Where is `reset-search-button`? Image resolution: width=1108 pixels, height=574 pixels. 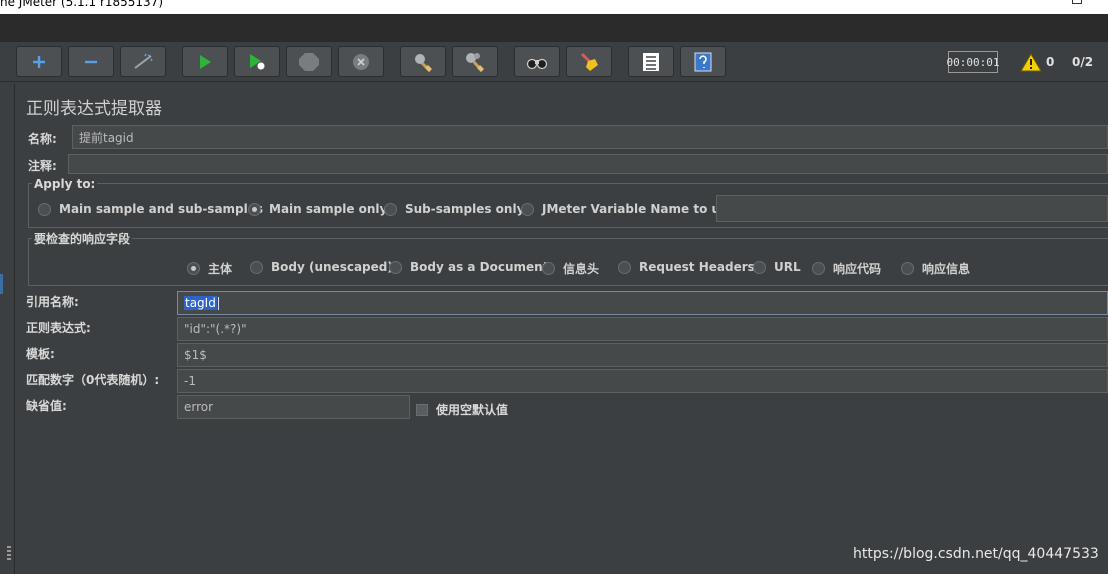 reset-search-button is located at coordinates (589, 61).